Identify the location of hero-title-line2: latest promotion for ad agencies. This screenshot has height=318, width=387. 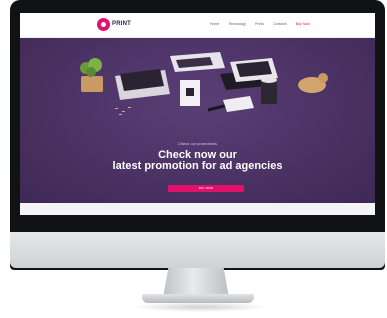
(197, 166).